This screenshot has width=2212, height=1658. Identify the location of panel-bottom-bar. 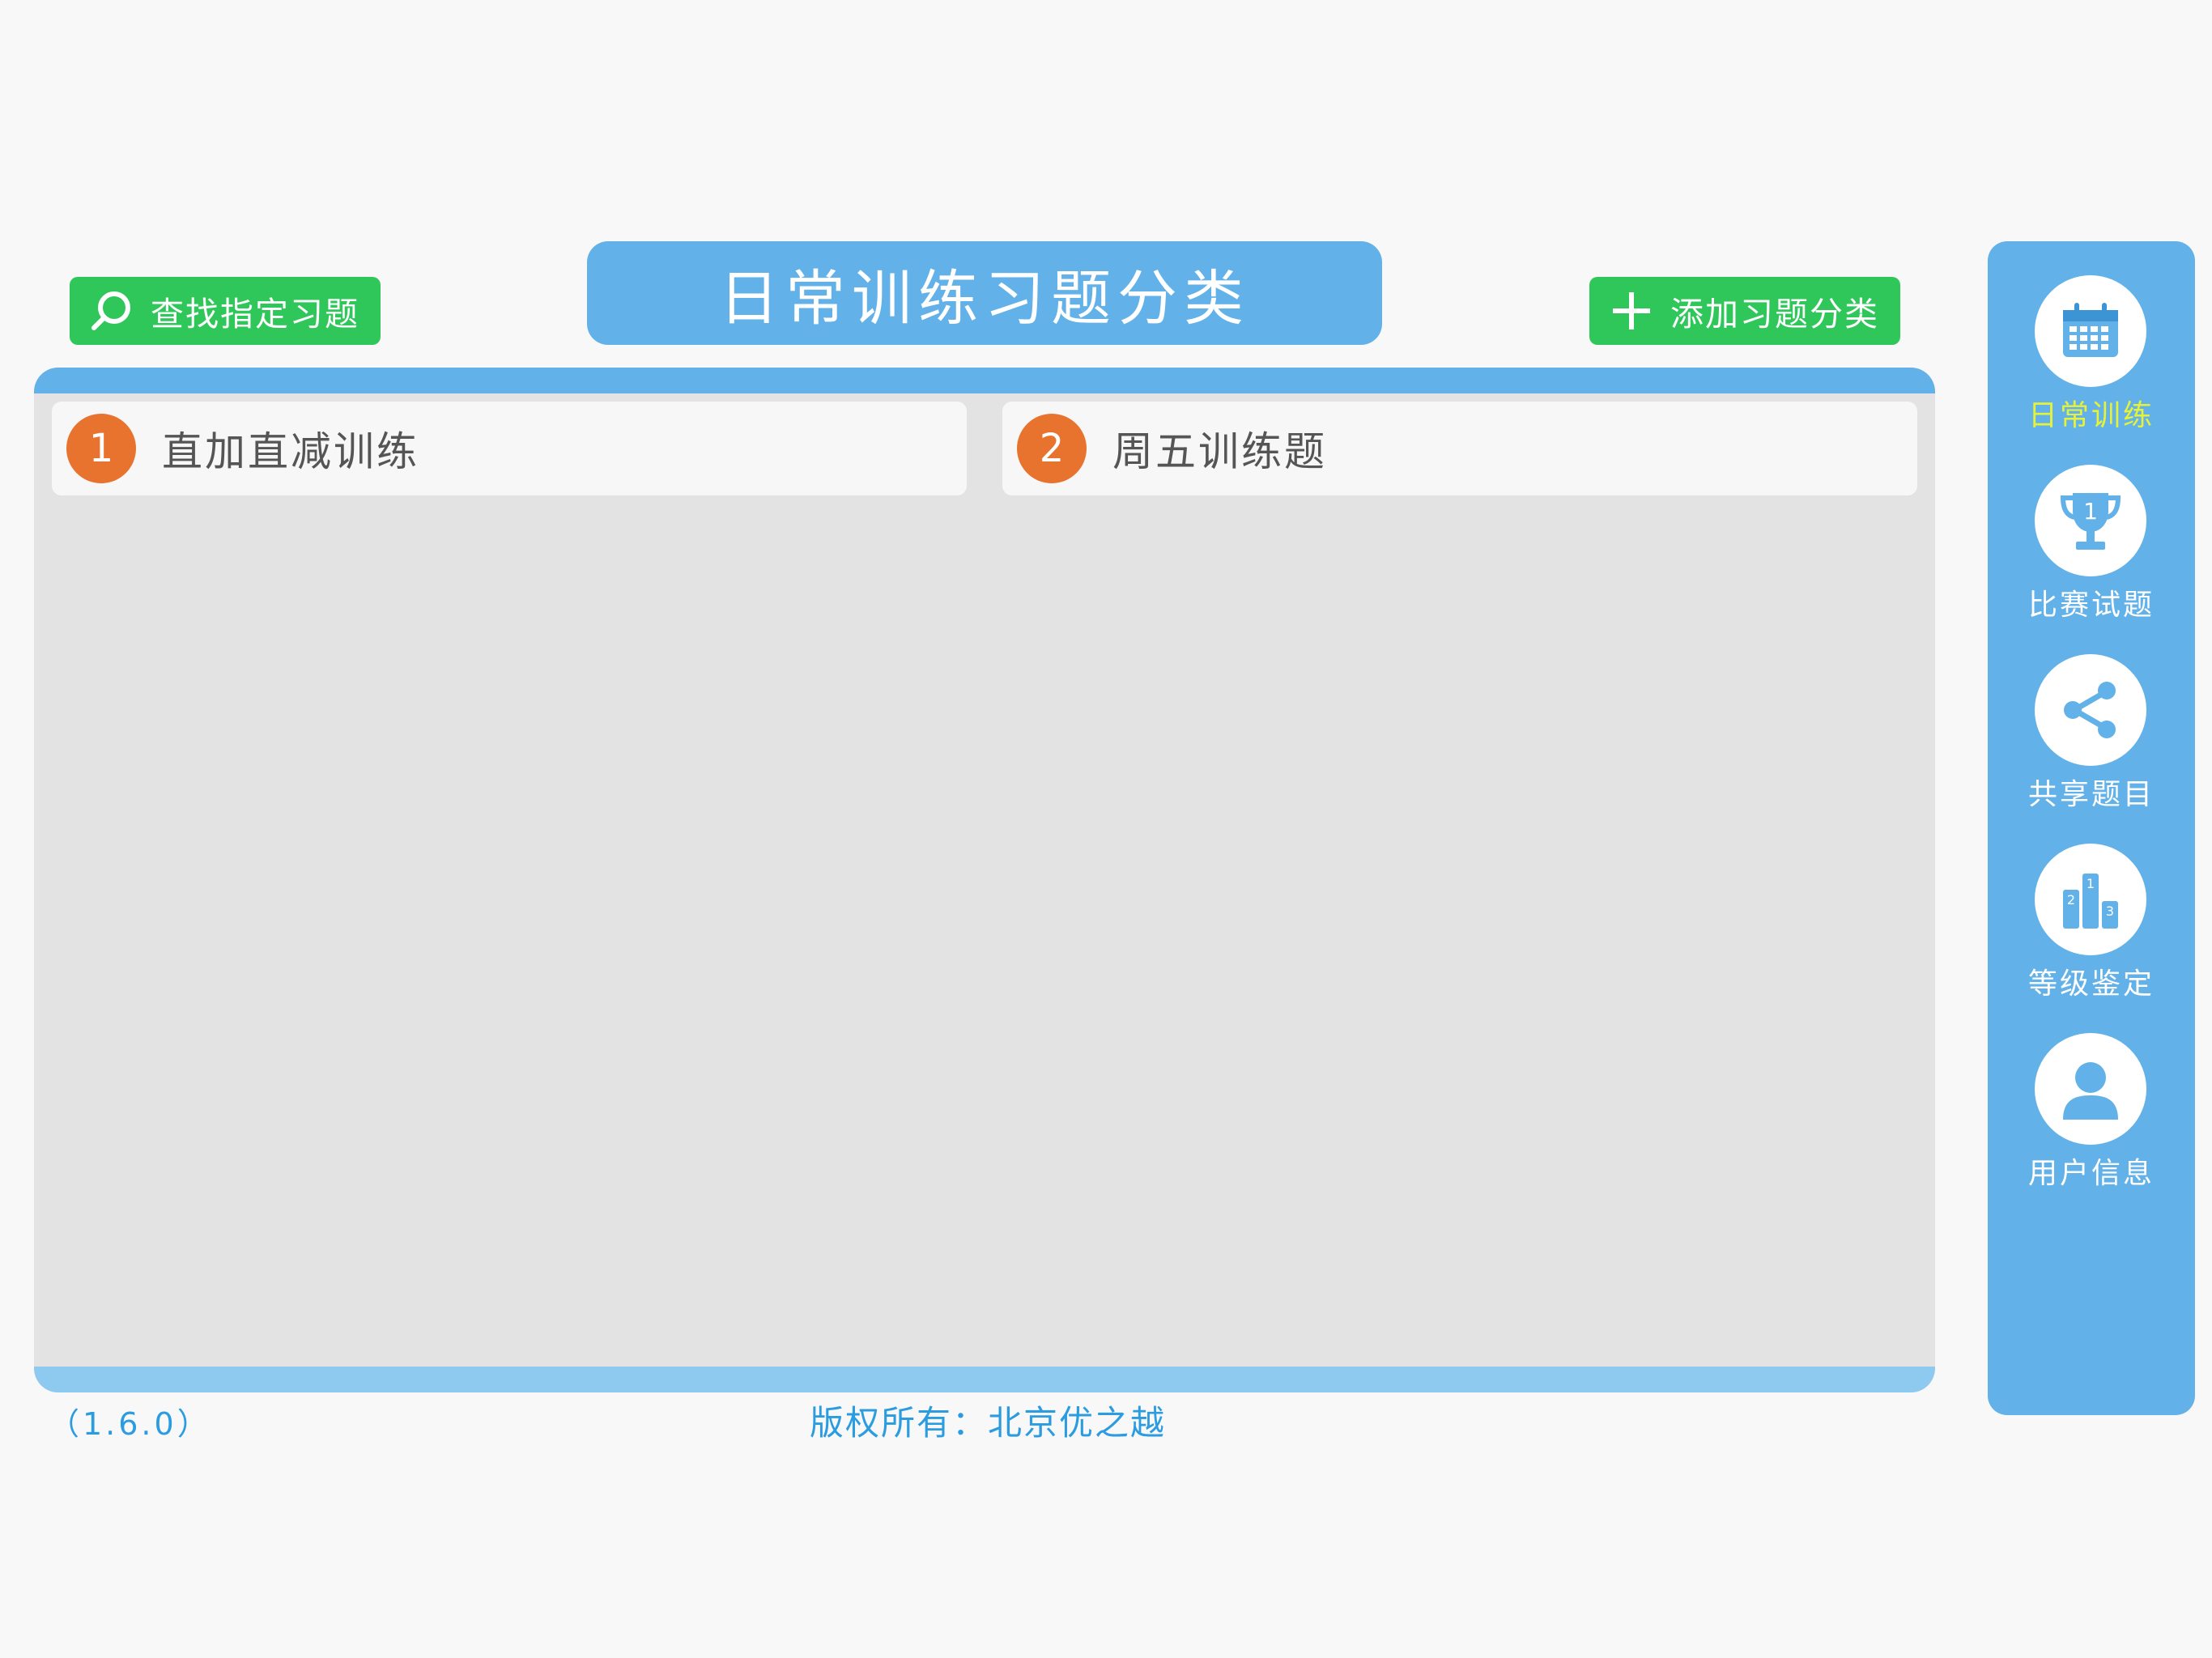
(985, 1379).